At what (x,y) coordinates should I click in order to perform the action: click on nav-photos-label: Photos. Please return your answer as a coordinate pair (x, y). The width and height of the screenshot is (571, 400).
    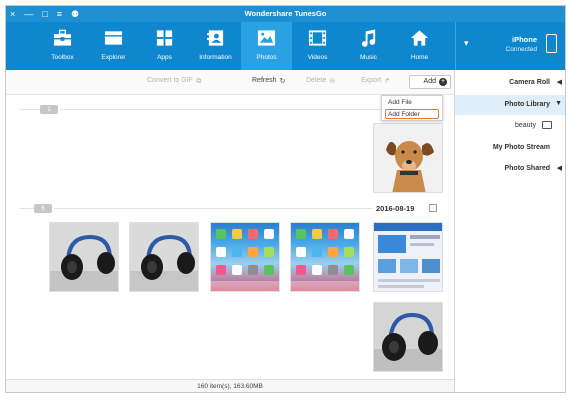
    Looking at the image, I should click on (266, 57).